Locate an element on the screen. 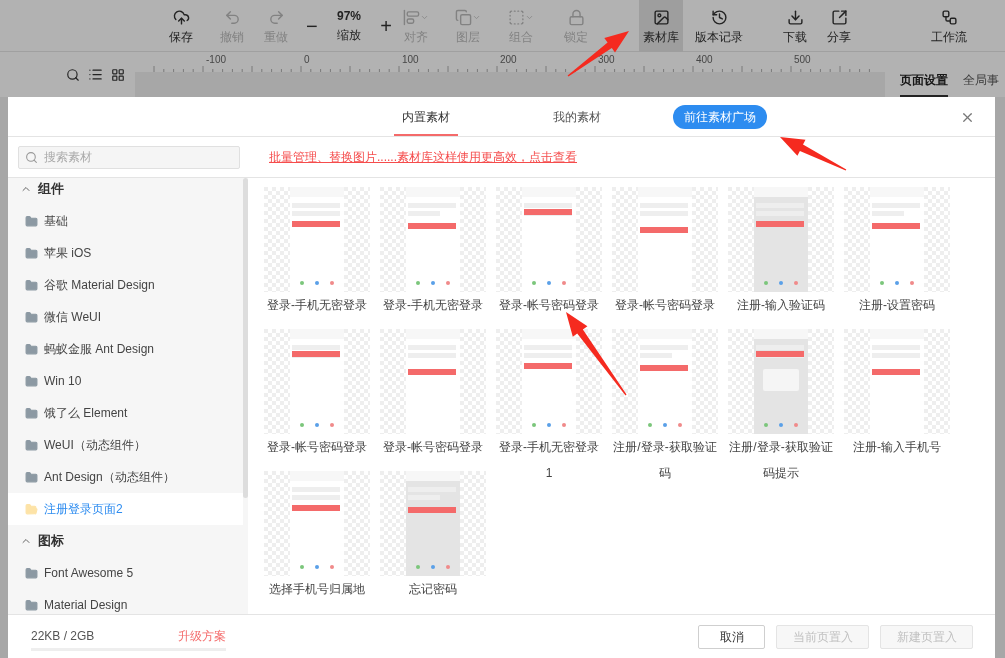 This screenshot has width=1005, height=658. ruler-label: 300 is located at coordinates (607, 60).